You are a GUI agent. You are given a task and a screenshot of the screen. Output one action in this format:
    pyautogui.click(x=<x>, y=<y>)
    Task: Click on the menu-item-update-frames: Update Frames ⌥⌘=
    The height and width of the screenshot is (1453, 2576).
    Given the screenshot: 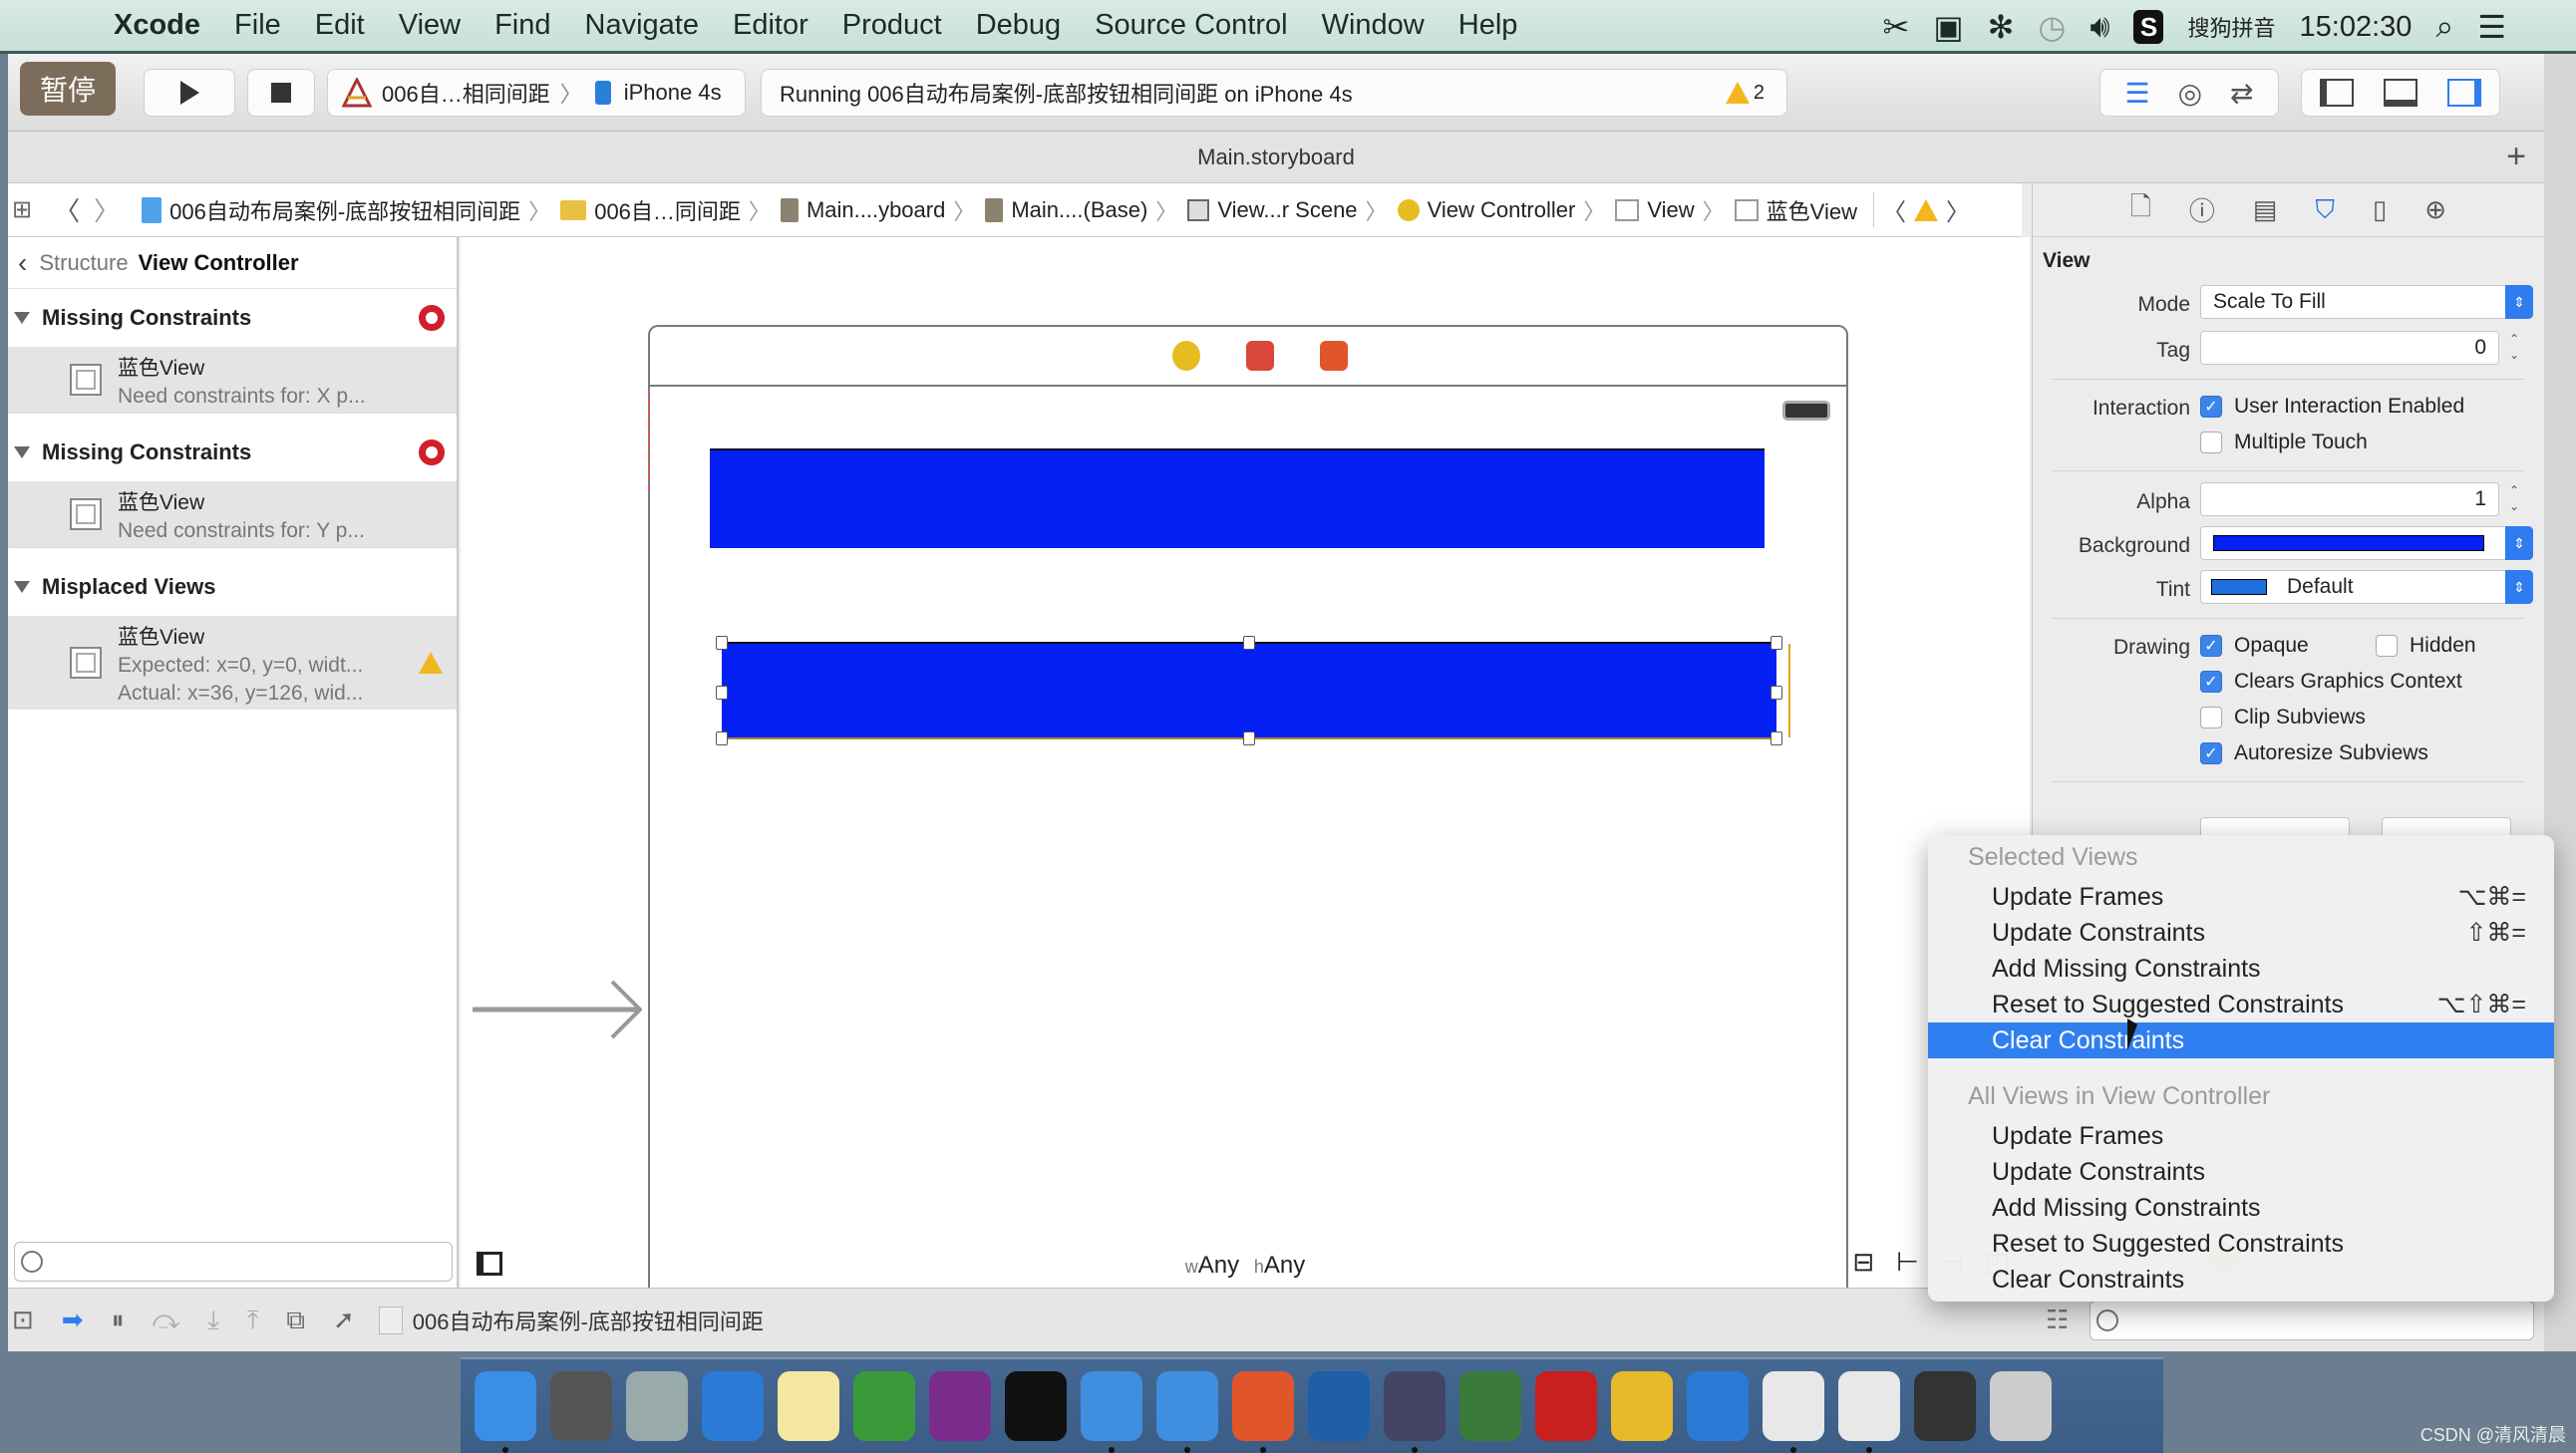 What is the action you would take?
    pyautogui.click(x=2241, y=897)
    